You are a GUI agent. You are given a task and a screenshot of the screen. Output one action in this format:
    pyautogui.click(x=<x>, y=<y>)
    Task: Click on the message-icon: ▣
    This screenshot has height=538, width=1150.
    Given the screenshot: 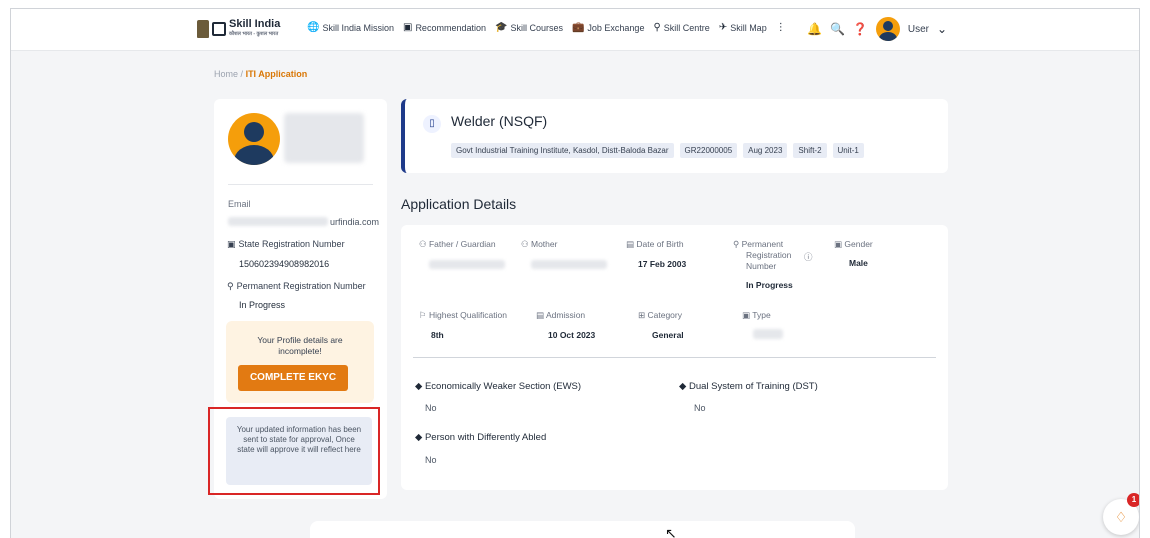 What is the action you would take?
    pyautogui.click(x=407, y=27)
    